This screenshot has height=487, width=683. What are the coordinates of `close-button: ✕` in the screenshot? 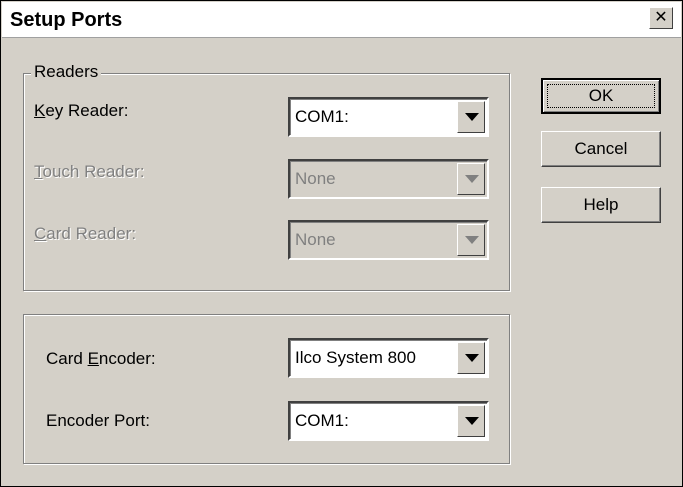 It's located at (661, 18).